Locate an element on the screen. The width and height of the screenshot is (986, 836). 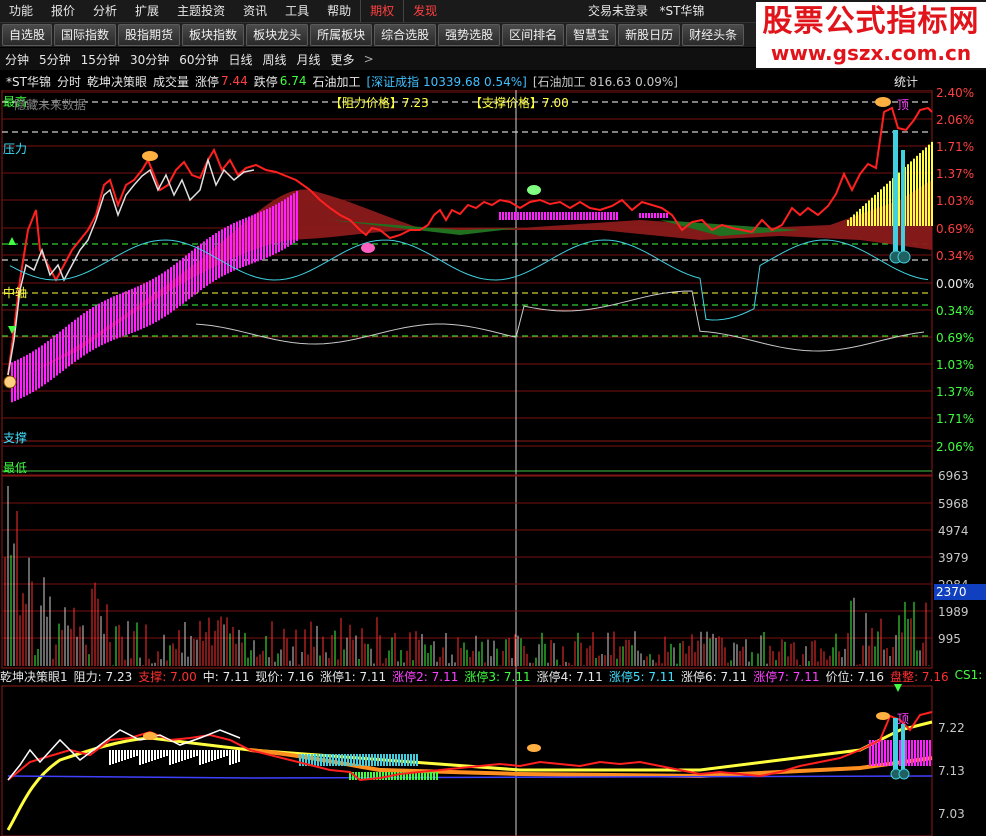
indicator-blue-line is located at coordinates (470, 777).